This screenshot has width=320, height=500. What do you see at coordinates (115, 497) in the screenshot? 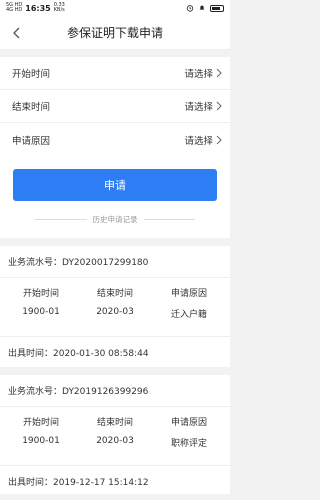
I see `bottom-spacer` at bounding box center [115, 497].